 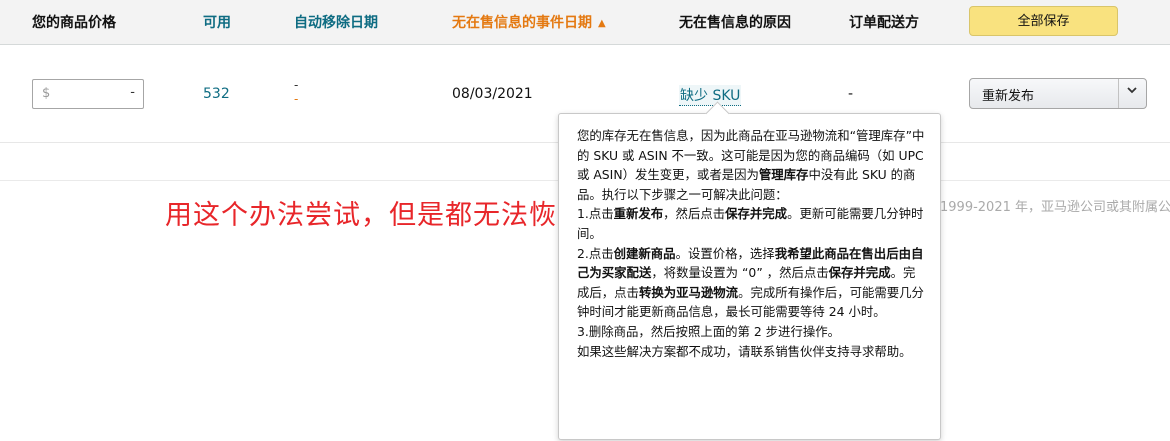 What do you see at coordinates (492, 94) in the screenshot?
I see `event-date: 08/03/2021` at bounding box center [492, 94].